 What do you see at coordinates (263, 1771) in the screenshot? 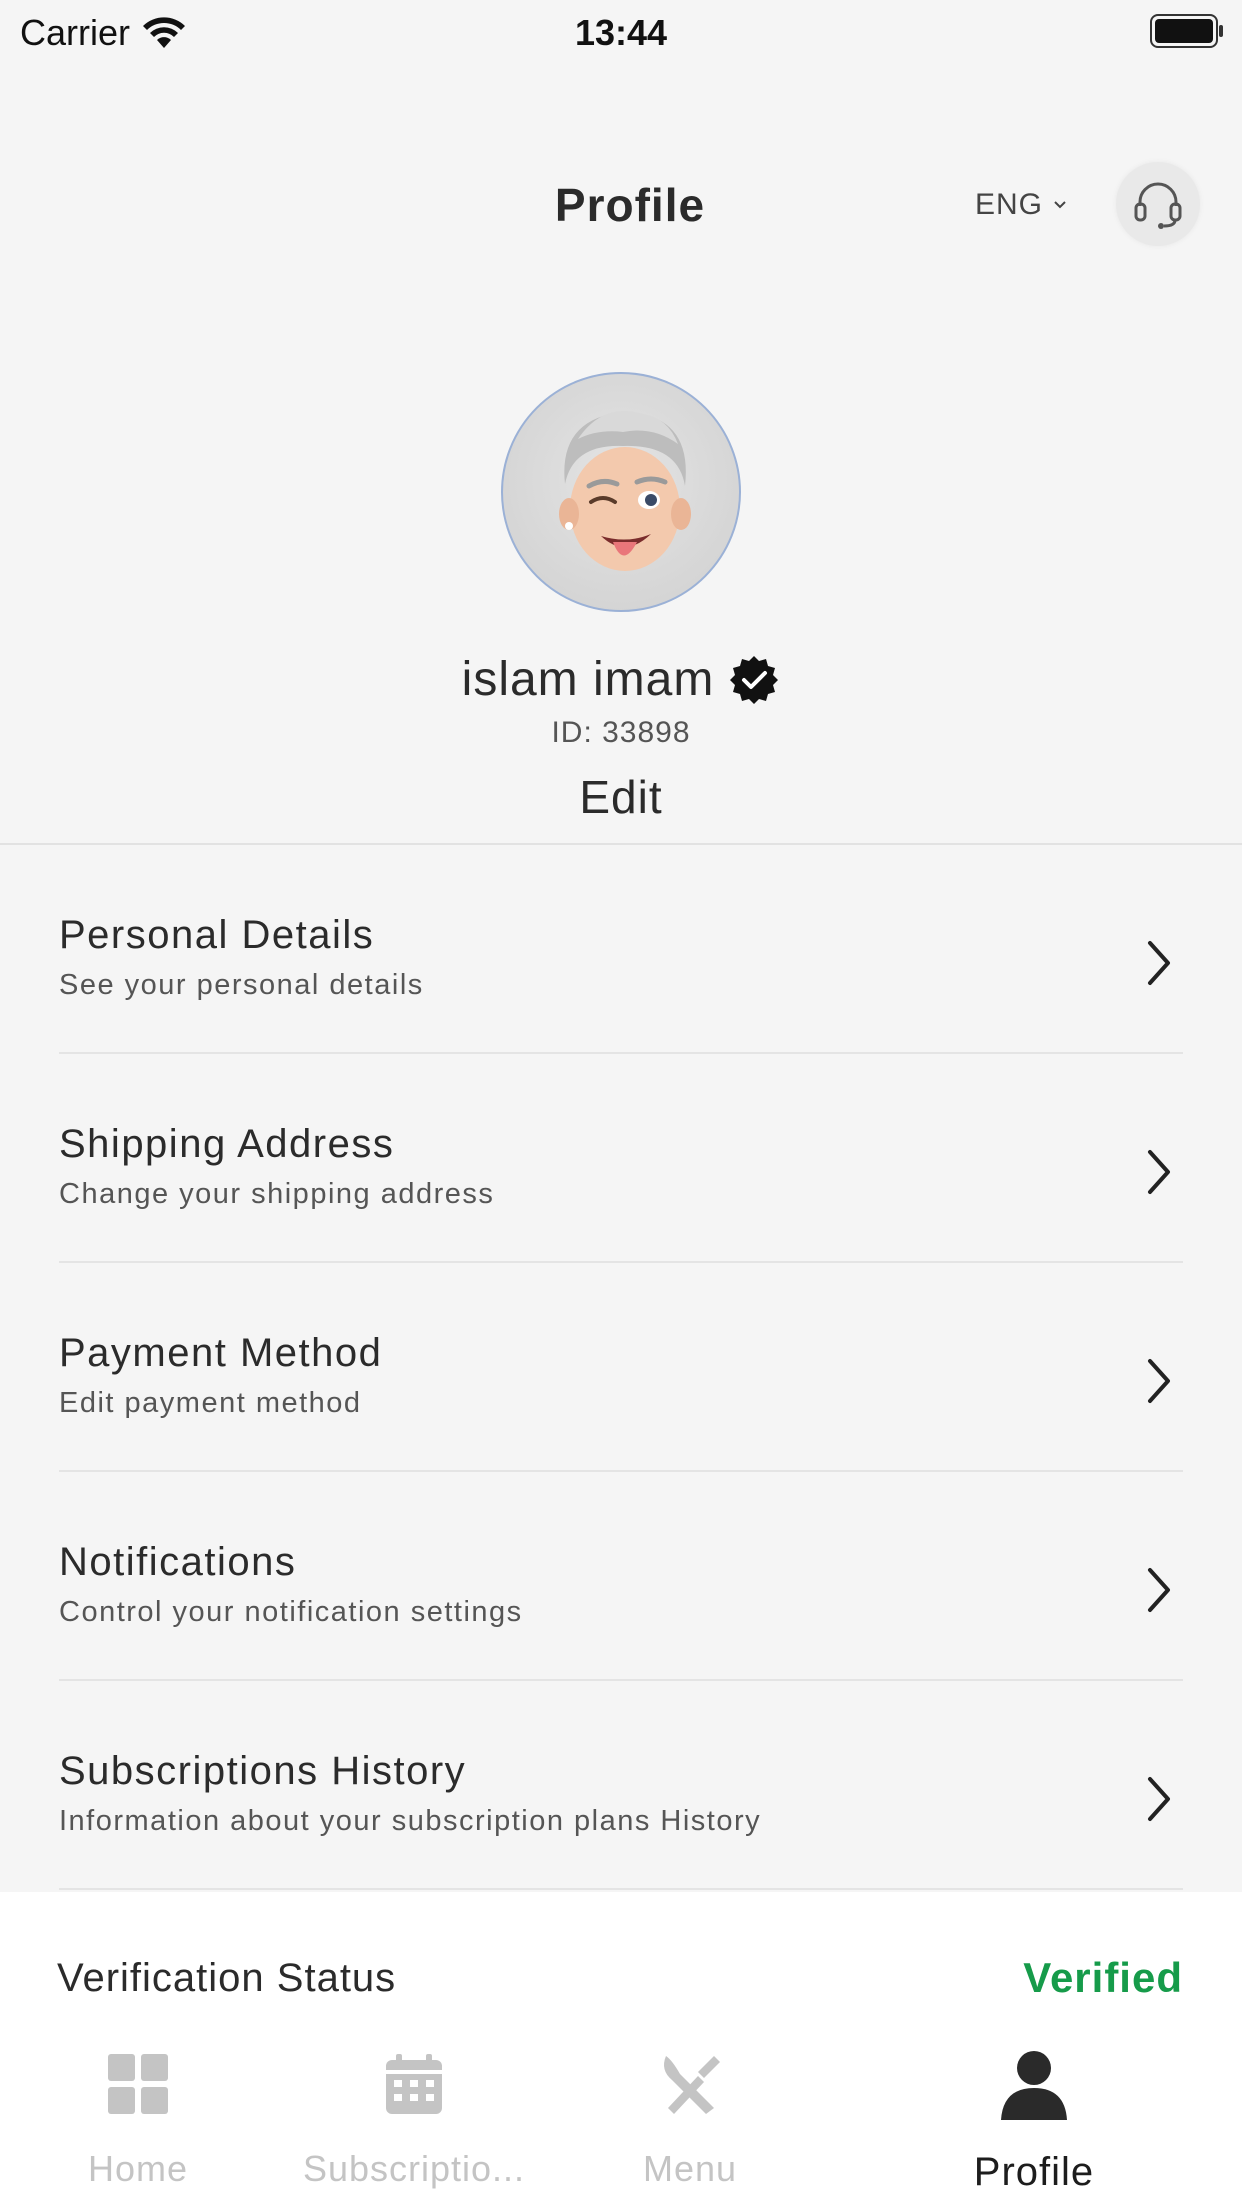
I see `menu-item-title: Subscriptions History` at bounding box center [263, 1771].